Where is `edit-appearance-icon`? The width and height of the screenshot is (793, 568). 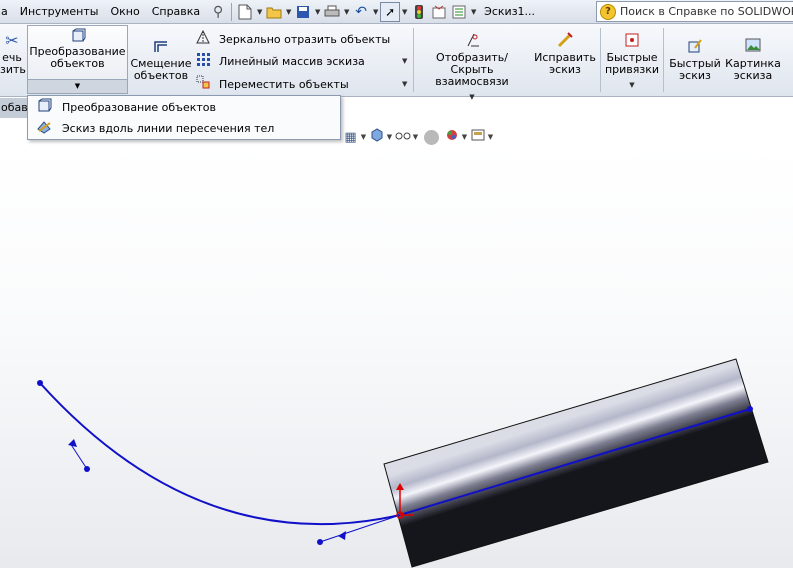
edit-appearance-icon is located at coordinates (431, 137).